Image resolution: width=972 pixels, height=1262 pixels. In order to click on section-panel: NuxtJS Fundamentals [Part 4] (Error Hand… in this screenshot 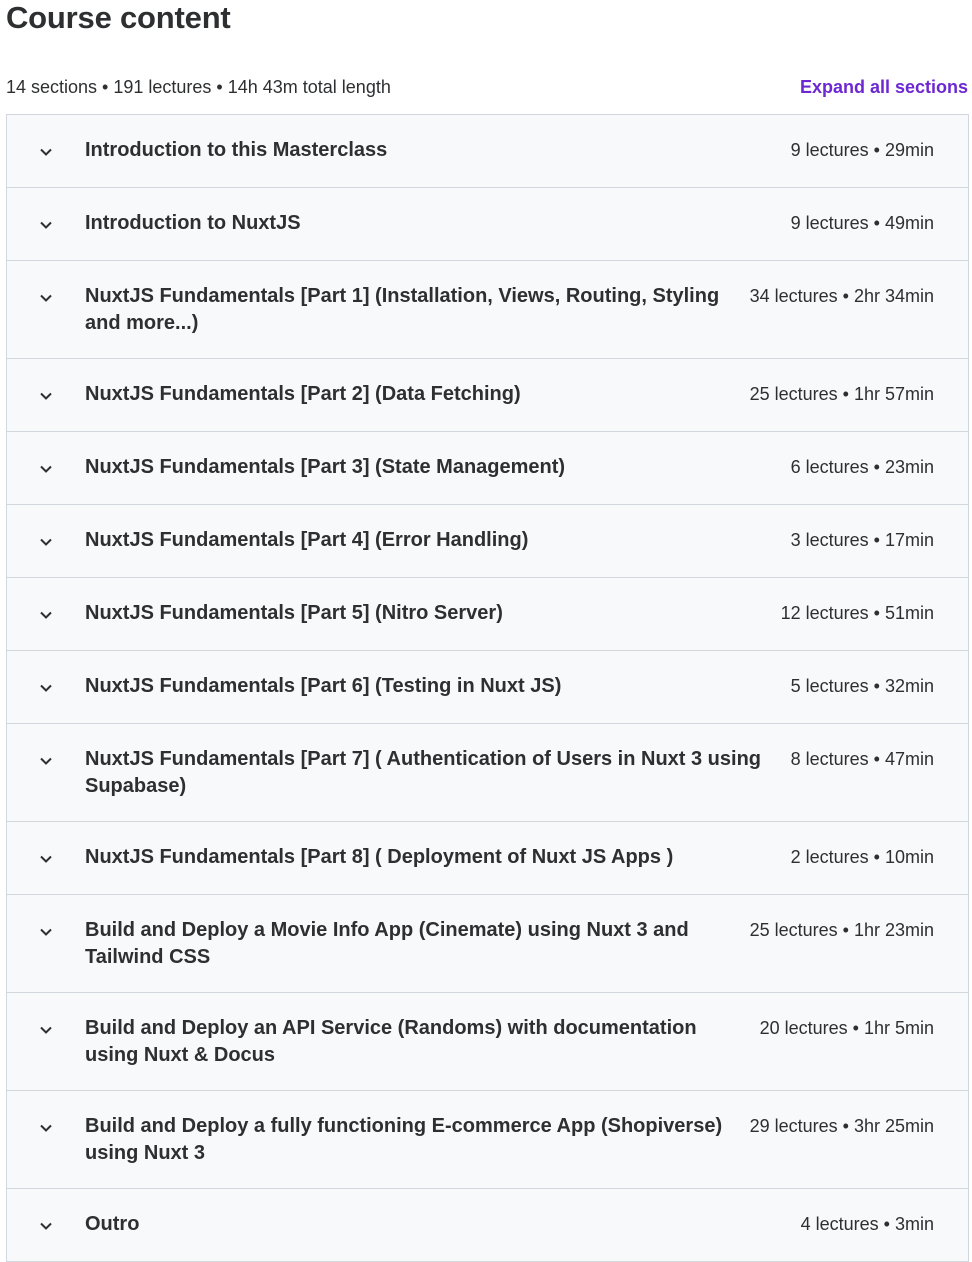, I will do `click(487, 541)`.